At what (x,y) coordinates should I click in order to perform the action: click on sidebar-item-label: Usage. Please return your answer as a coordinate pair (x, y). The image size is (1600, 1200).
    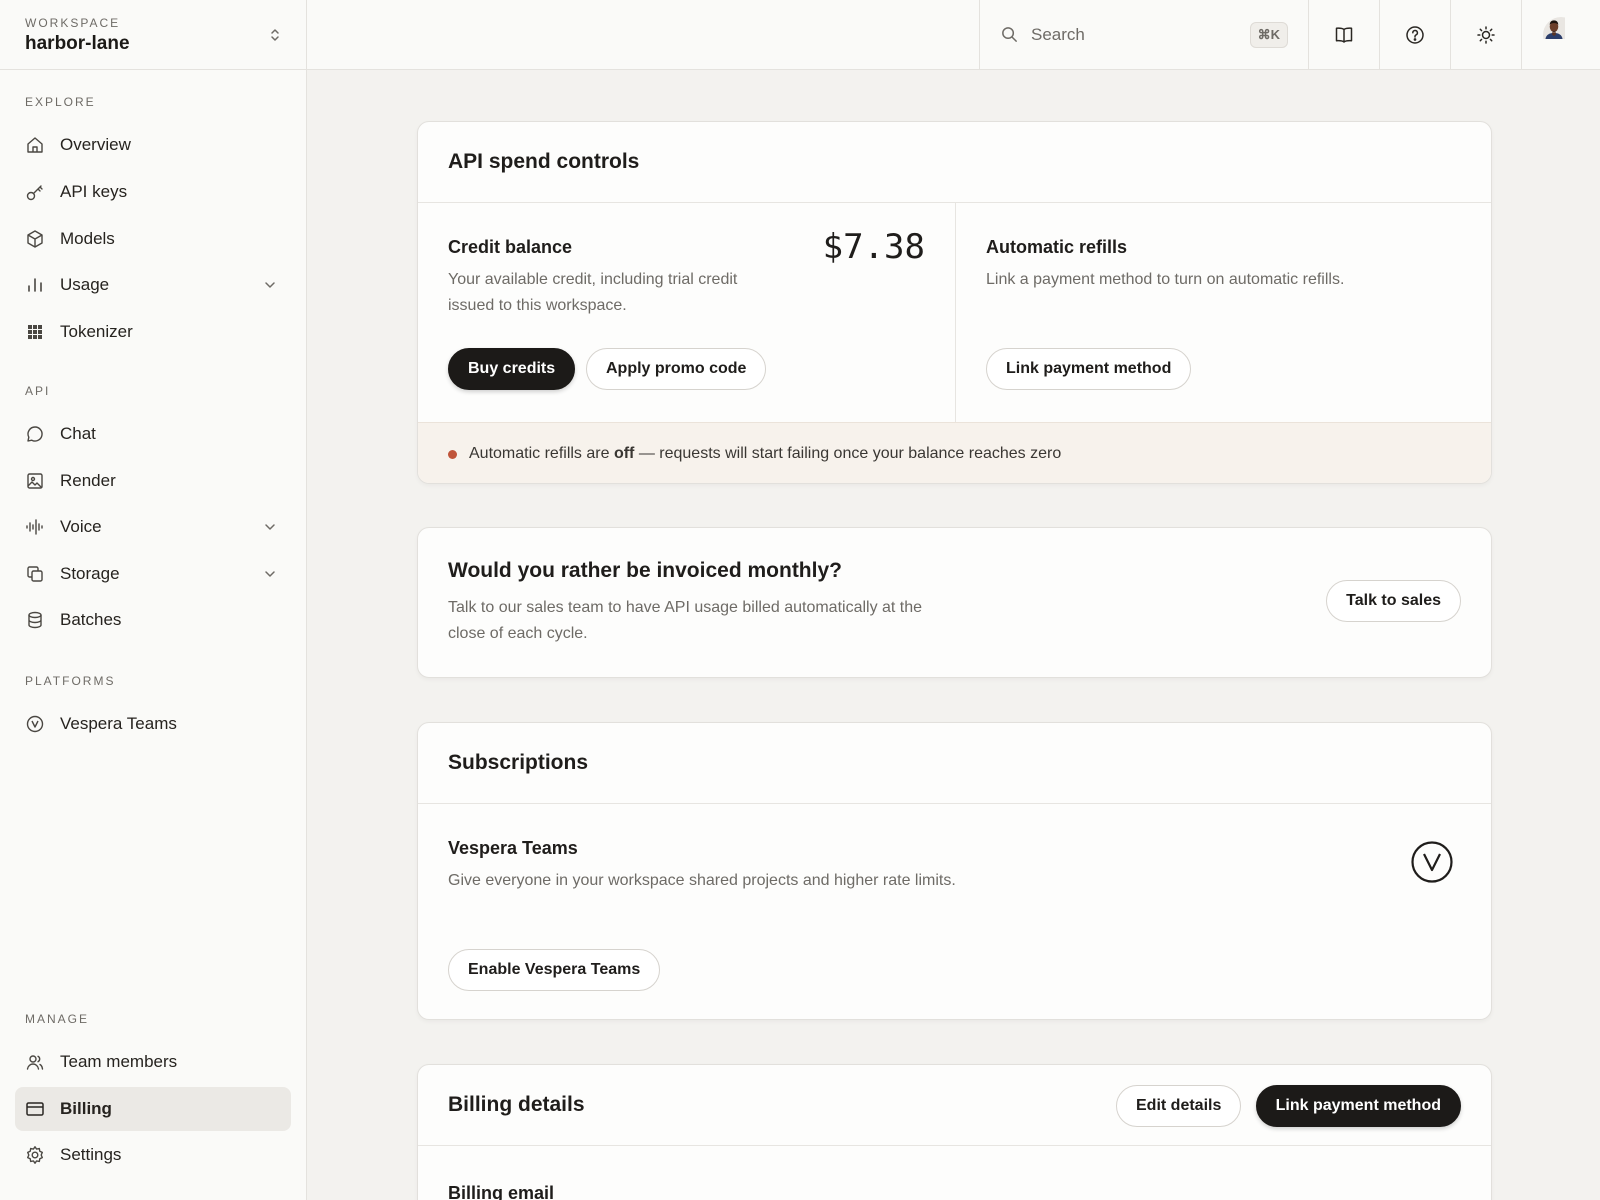
    Looking at the image, I should click on (85, 284).